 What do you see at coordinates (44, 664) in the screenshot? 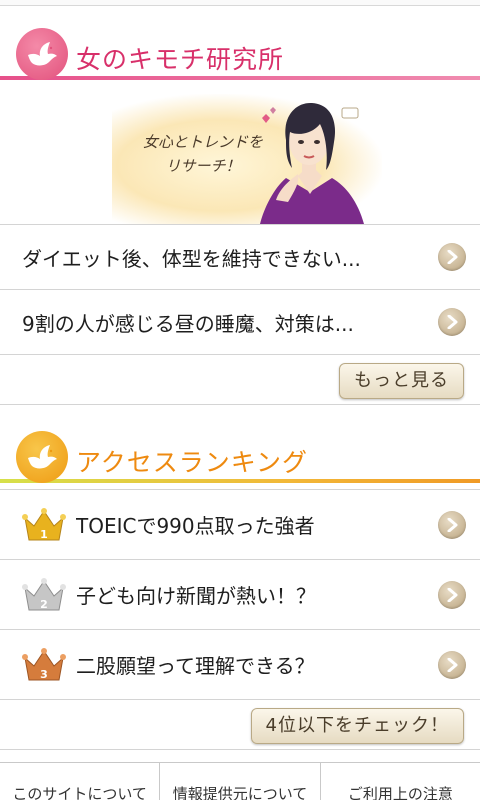
I see `bronze-crown-icon: 3` at bounding box center [44, 664].